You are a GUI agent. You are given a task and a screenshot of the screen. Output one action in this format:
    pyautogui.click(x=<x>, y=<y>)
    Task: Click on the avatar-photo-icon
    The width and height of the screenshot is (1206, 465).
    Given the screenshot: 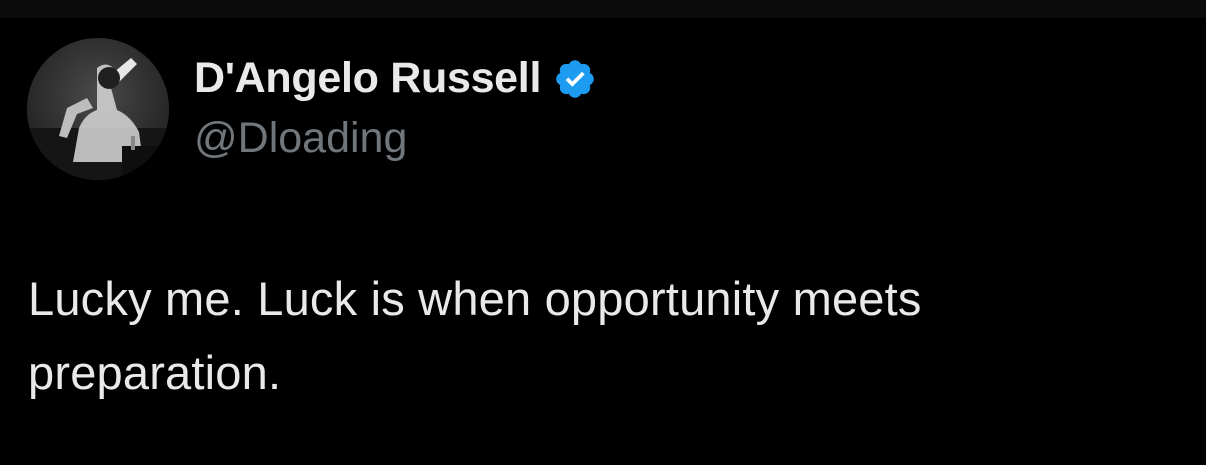 What is the action you would take?
    pyautogui.click(x=98, y=109)
    